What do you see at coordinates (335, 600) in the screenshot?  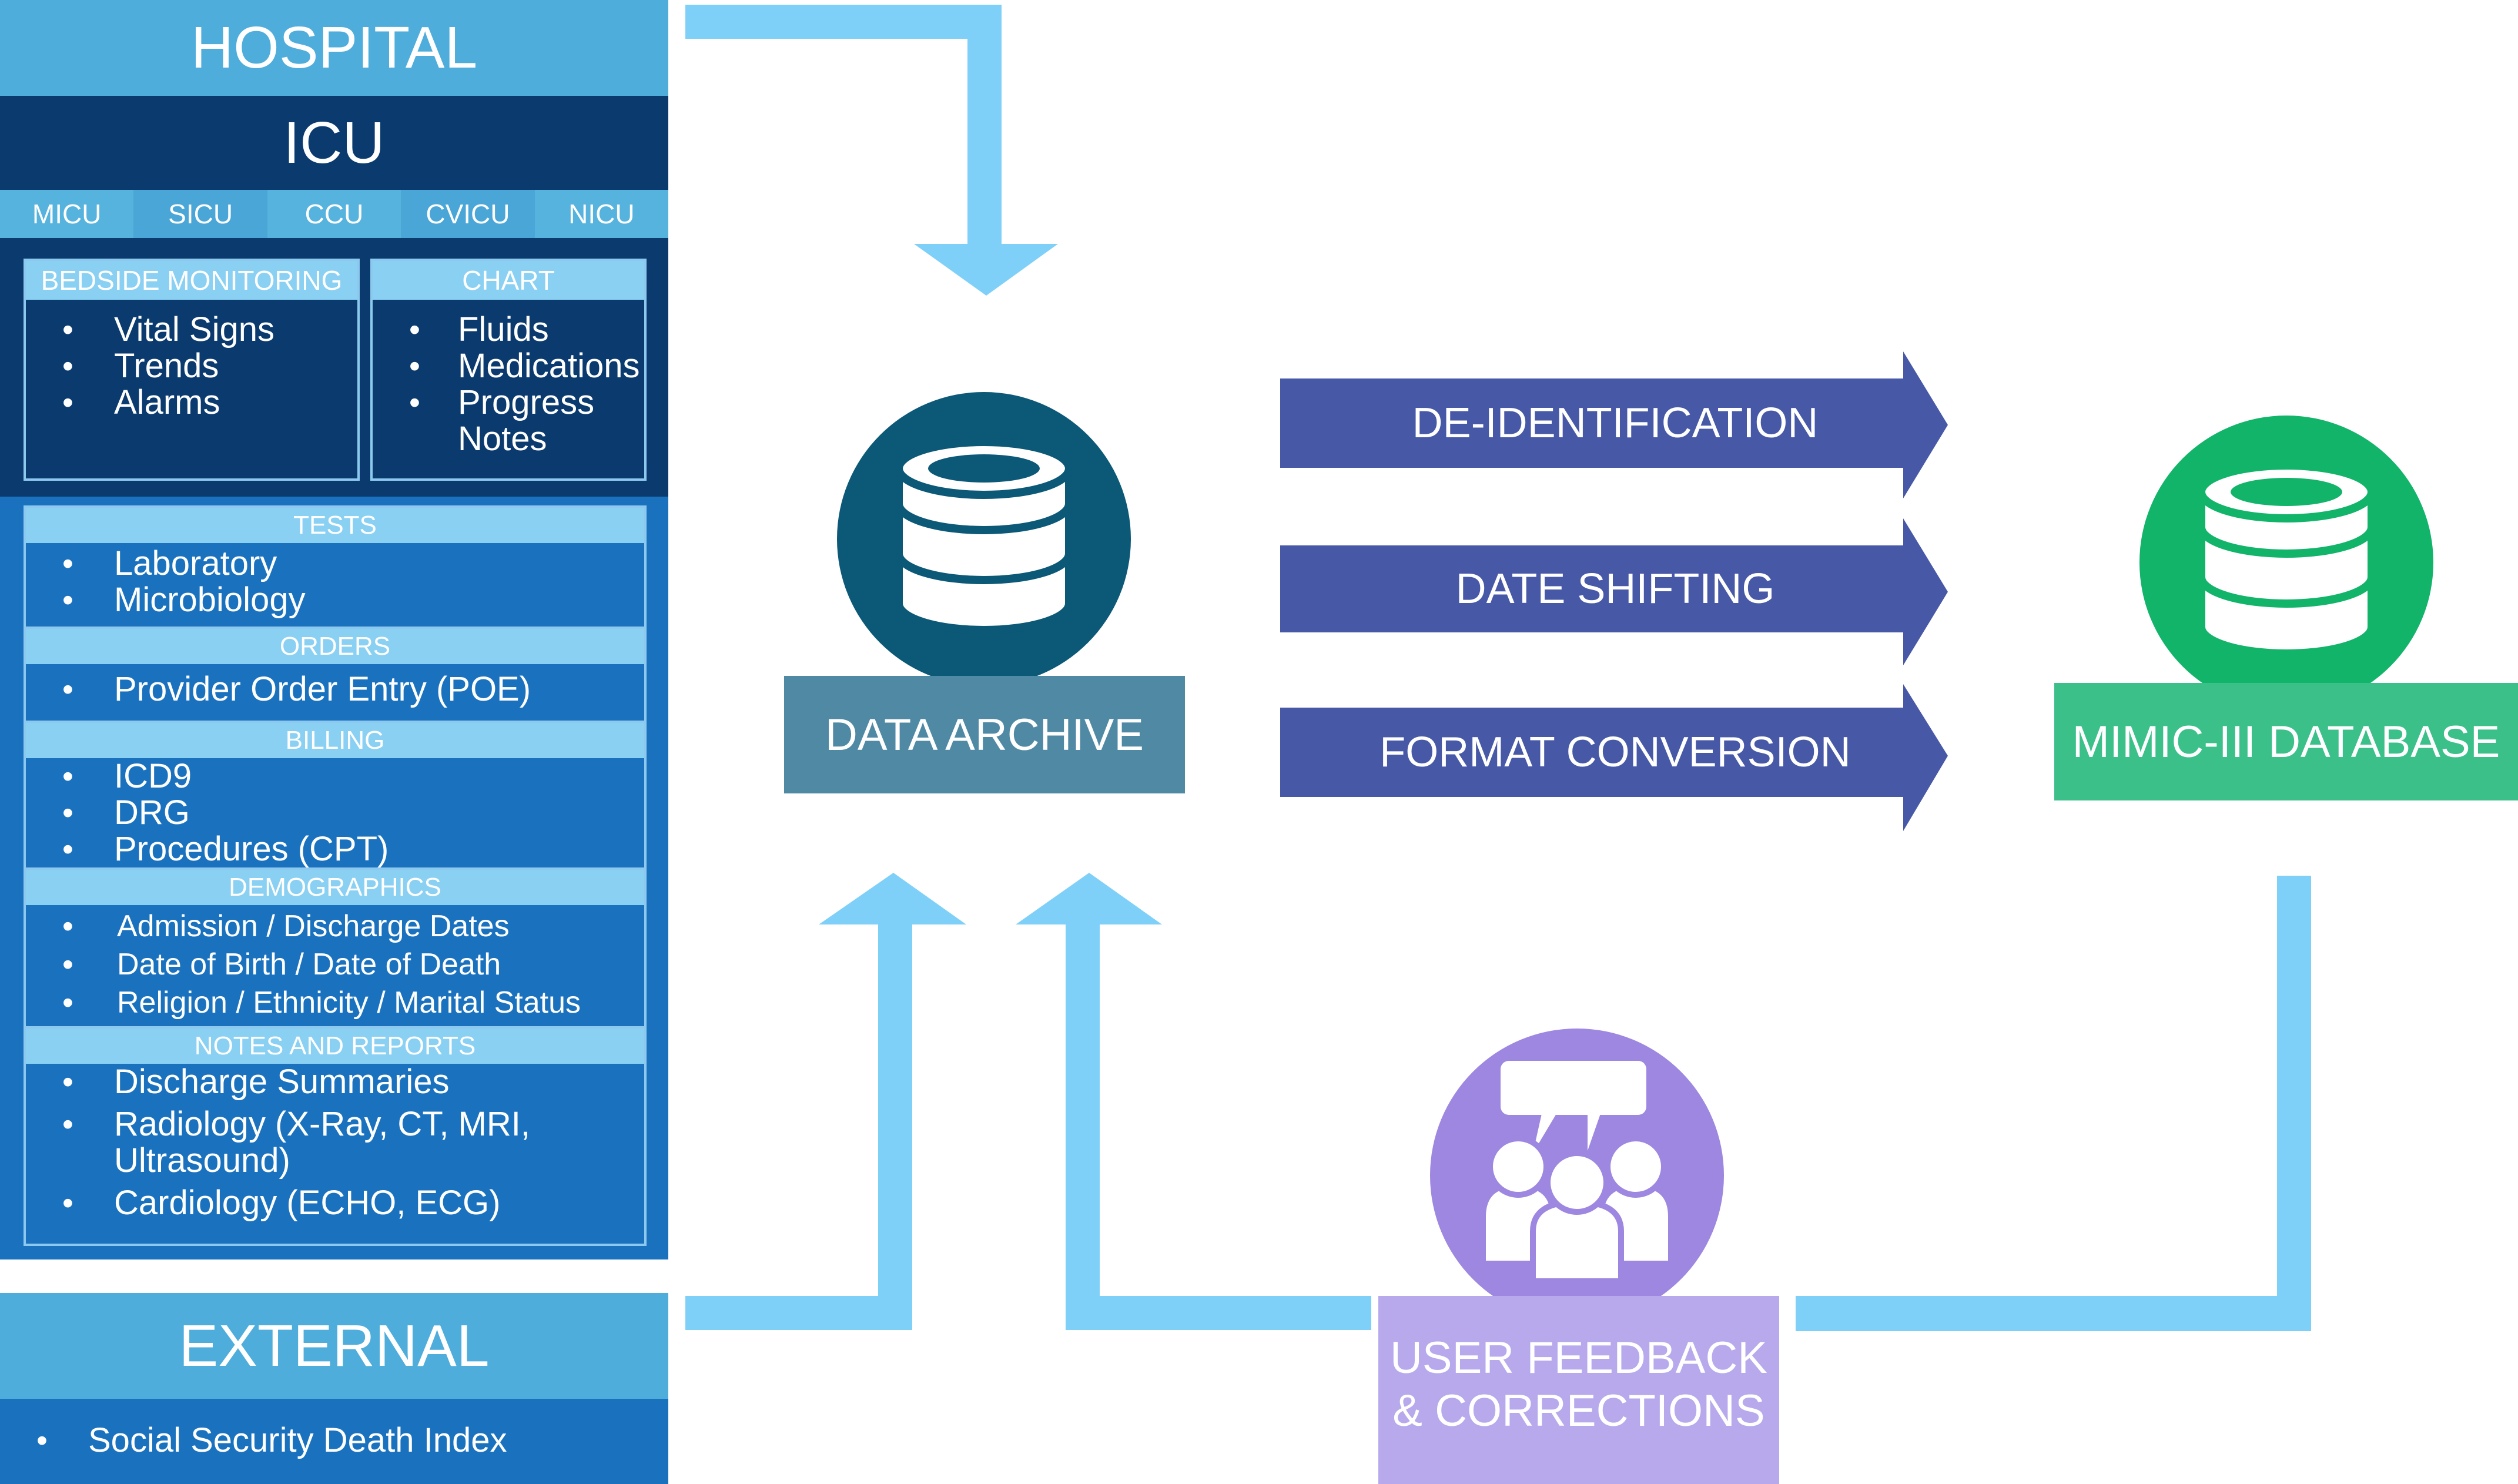 I see `list-item: Microbiology` at bounding box center [335, 600].